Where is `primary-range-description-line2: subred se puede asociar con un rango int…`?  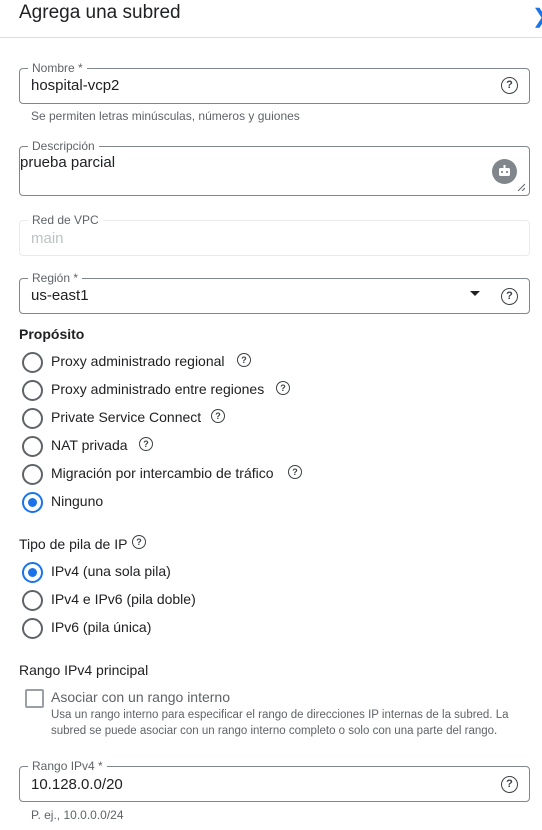
primary-range-description-line2: subred se puede asociar con un rango int… is located at coordinates (274, 731).